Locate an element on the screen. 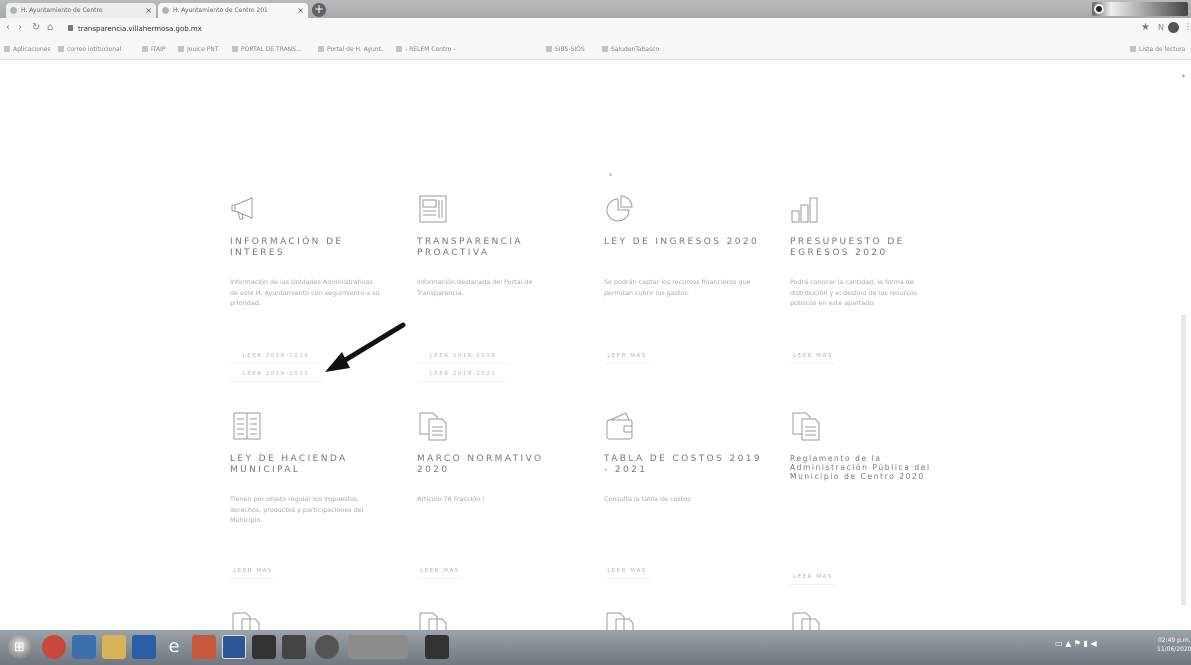 The width and height of the screenshot is (1191, 665). browser-tab-1: H. Ayuntamiento de Centro × is located at coordinates (81, 10).